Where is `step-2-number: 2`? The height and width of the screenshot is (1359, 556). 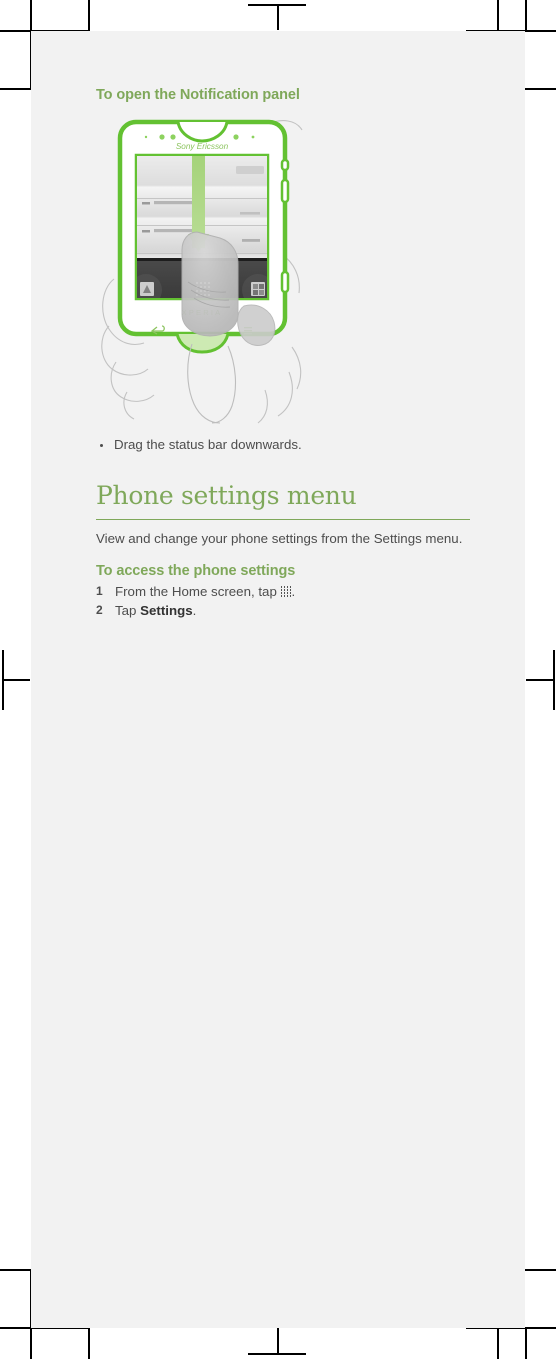
step-2-number: 2 is located at coordinates (99, 609).